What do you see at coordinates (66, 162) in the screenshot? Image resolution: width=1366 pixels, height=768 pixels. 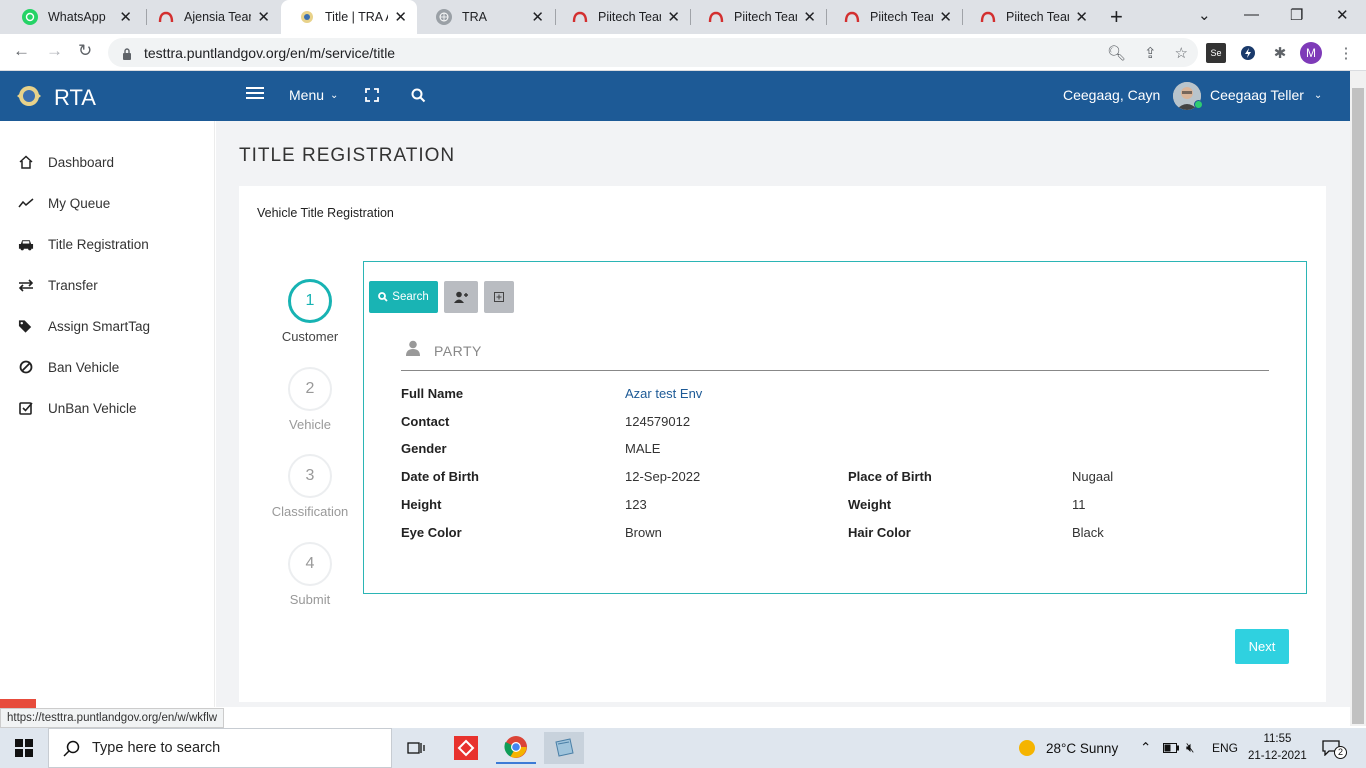 I see `sidebar-item-dashboard: Dashboard` at bounding box center [66, 162].